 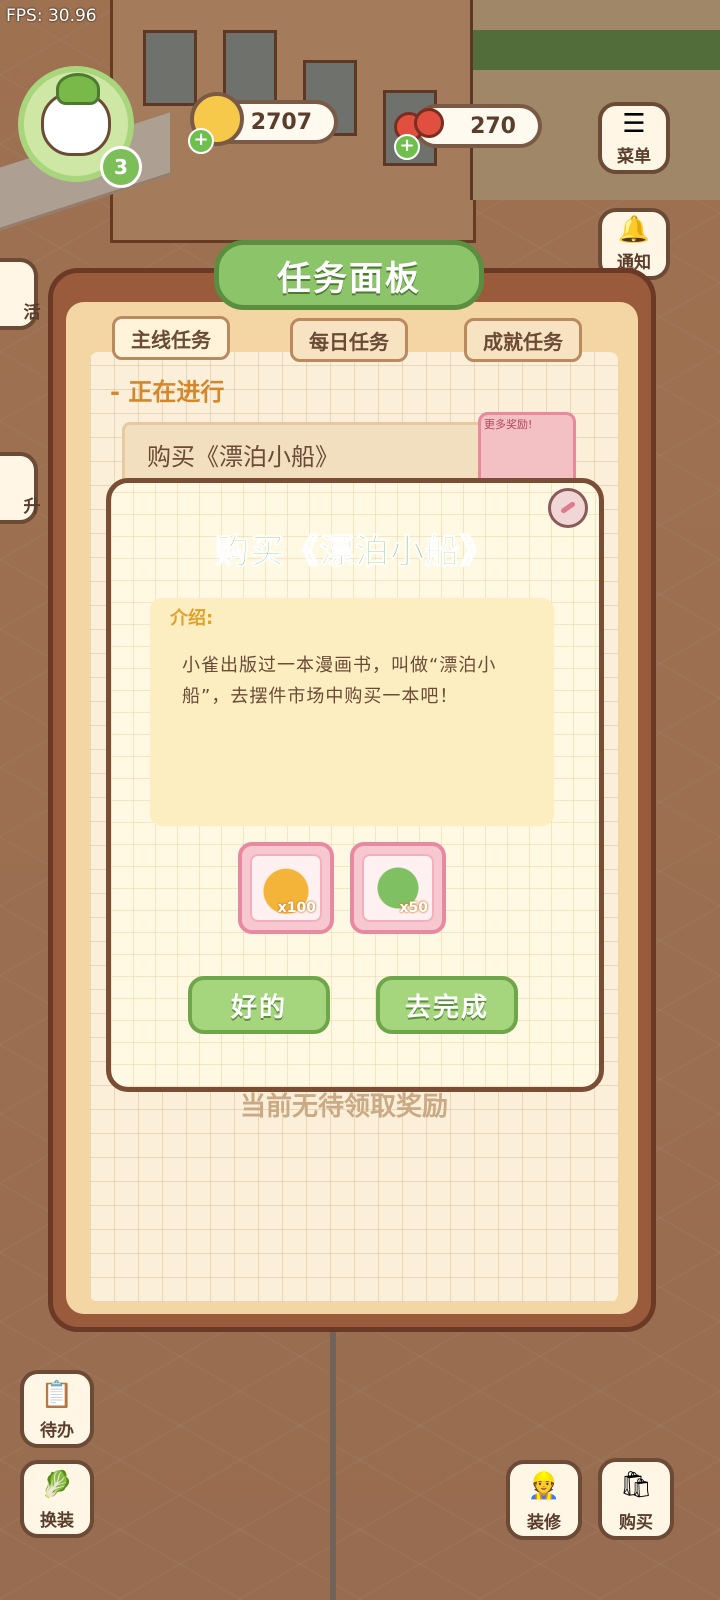 I want to click on reward-item: x100, so click(x=286, y=888).